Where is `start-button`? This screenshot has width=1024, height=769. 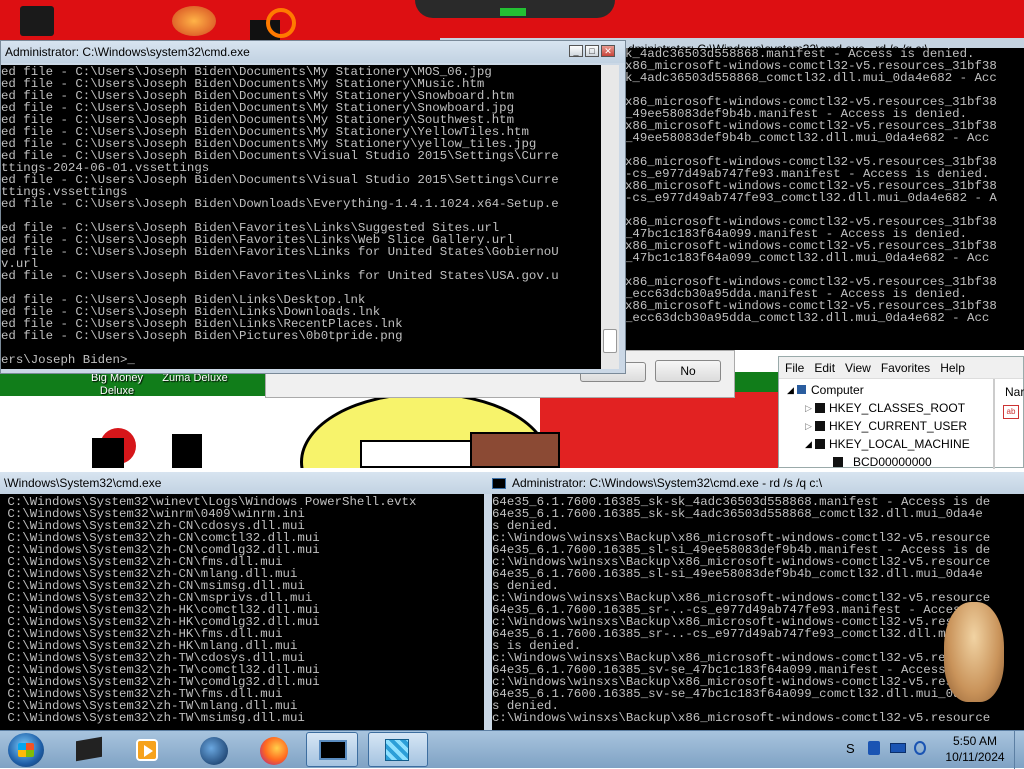
start-button is located at coordinates (26, 750).